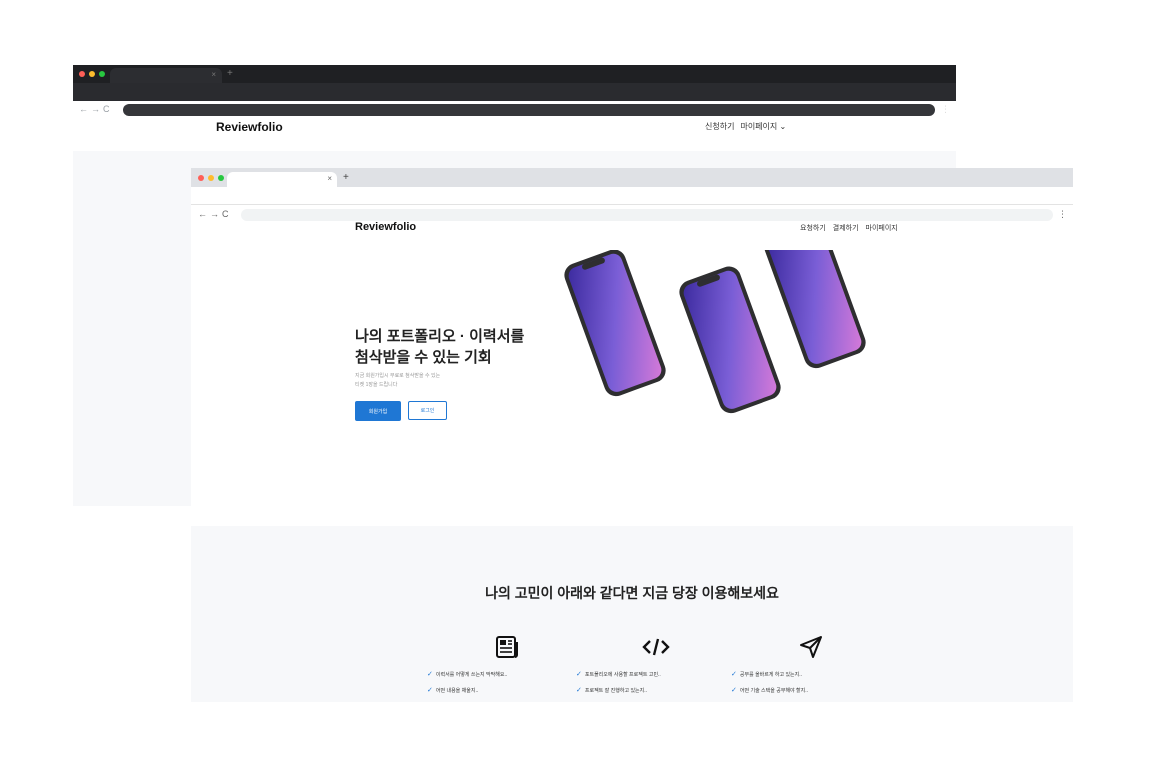 This screenshot has width=1175, height=783. I want to click on concern-item: ✓ 어떤 내용을 채울지.., so click(453, 690).